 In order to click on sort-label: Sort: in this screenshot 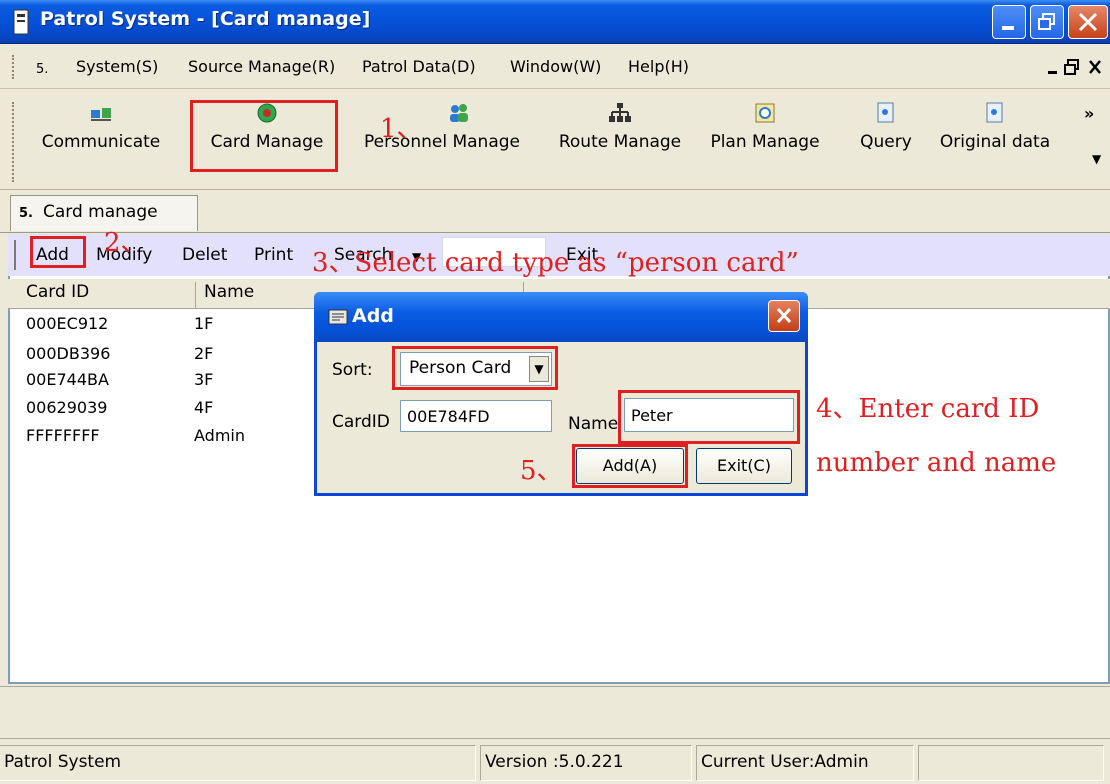, I will do `click(352, 370)`.